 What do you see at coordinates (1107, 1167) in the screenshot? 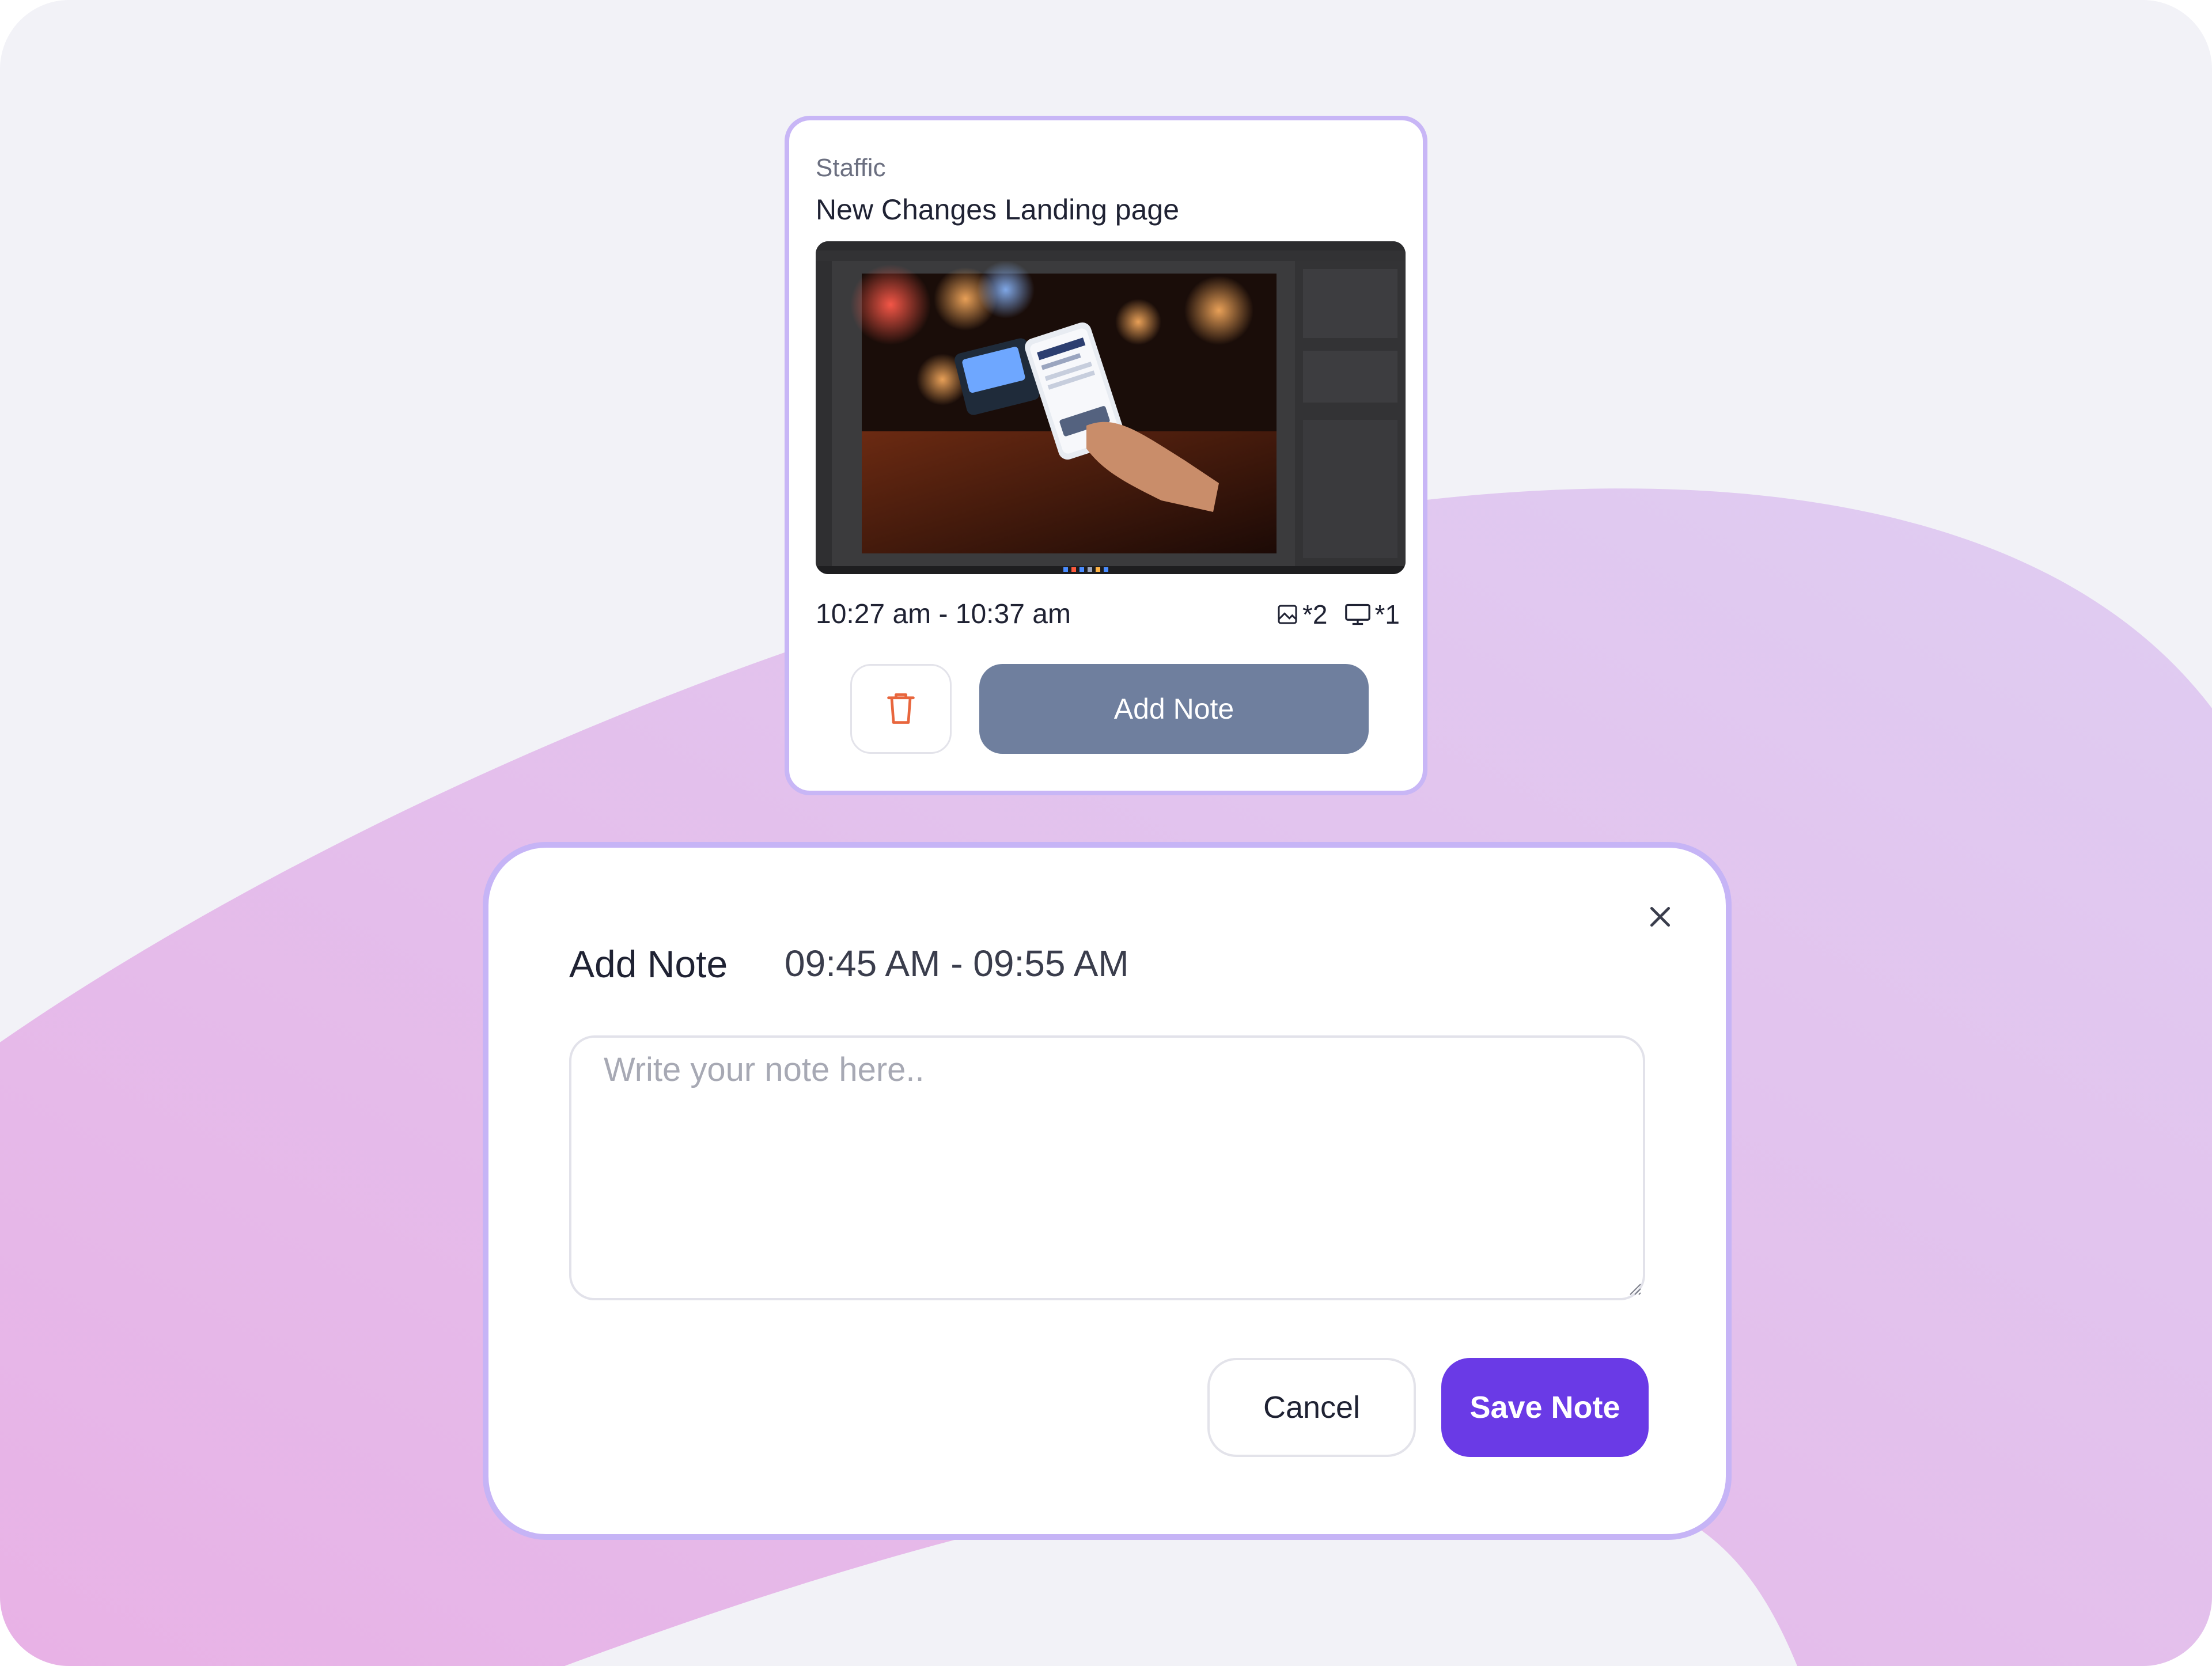
I see `note-textarea` at bounding box center [1107, 1167].